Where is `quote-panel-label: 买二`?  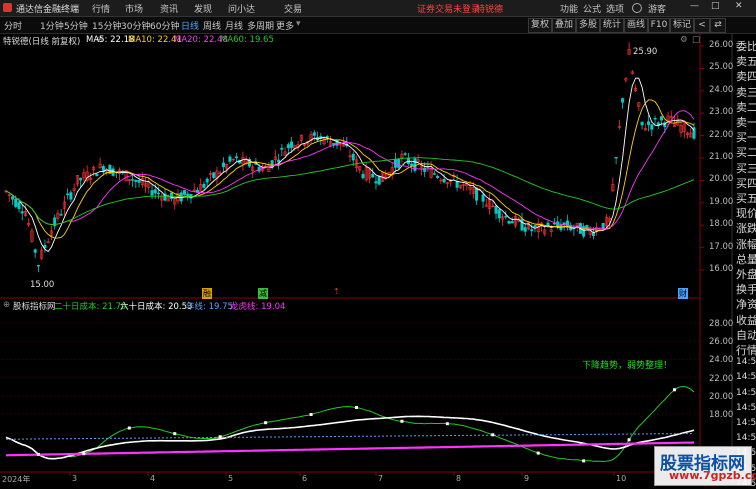
quote-panel-label: 买二 is located at coordinates (746, 153).